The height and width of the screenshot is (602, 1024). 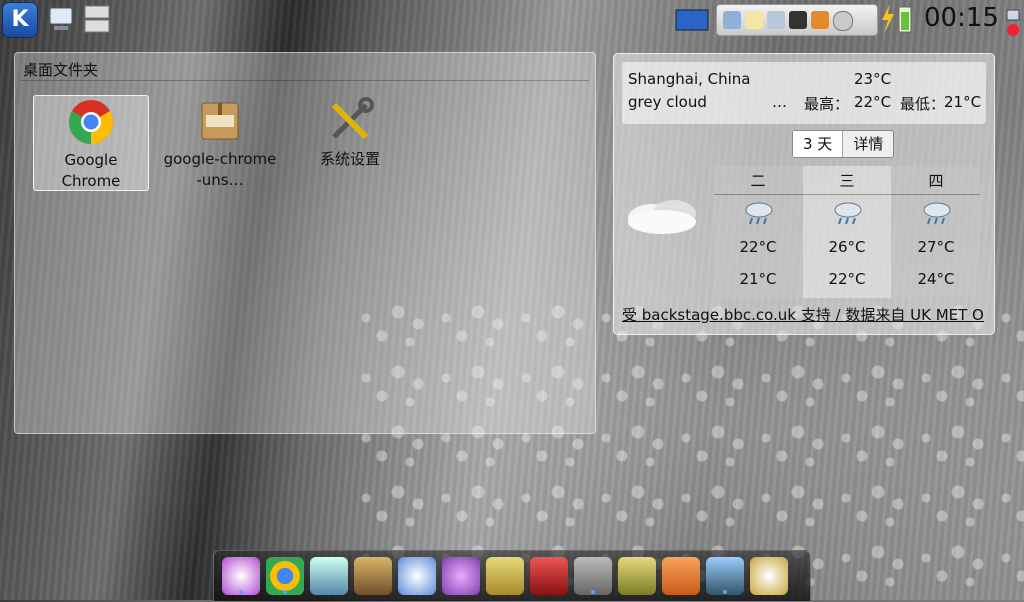 I want to click on forecast-day-label: 二, so click(x=758, y=181).